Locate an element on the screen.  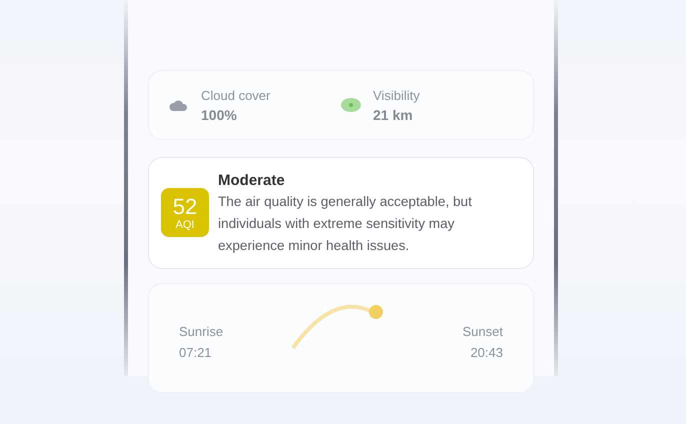
stat-label: Visibility is located at coordinates (396, 95).